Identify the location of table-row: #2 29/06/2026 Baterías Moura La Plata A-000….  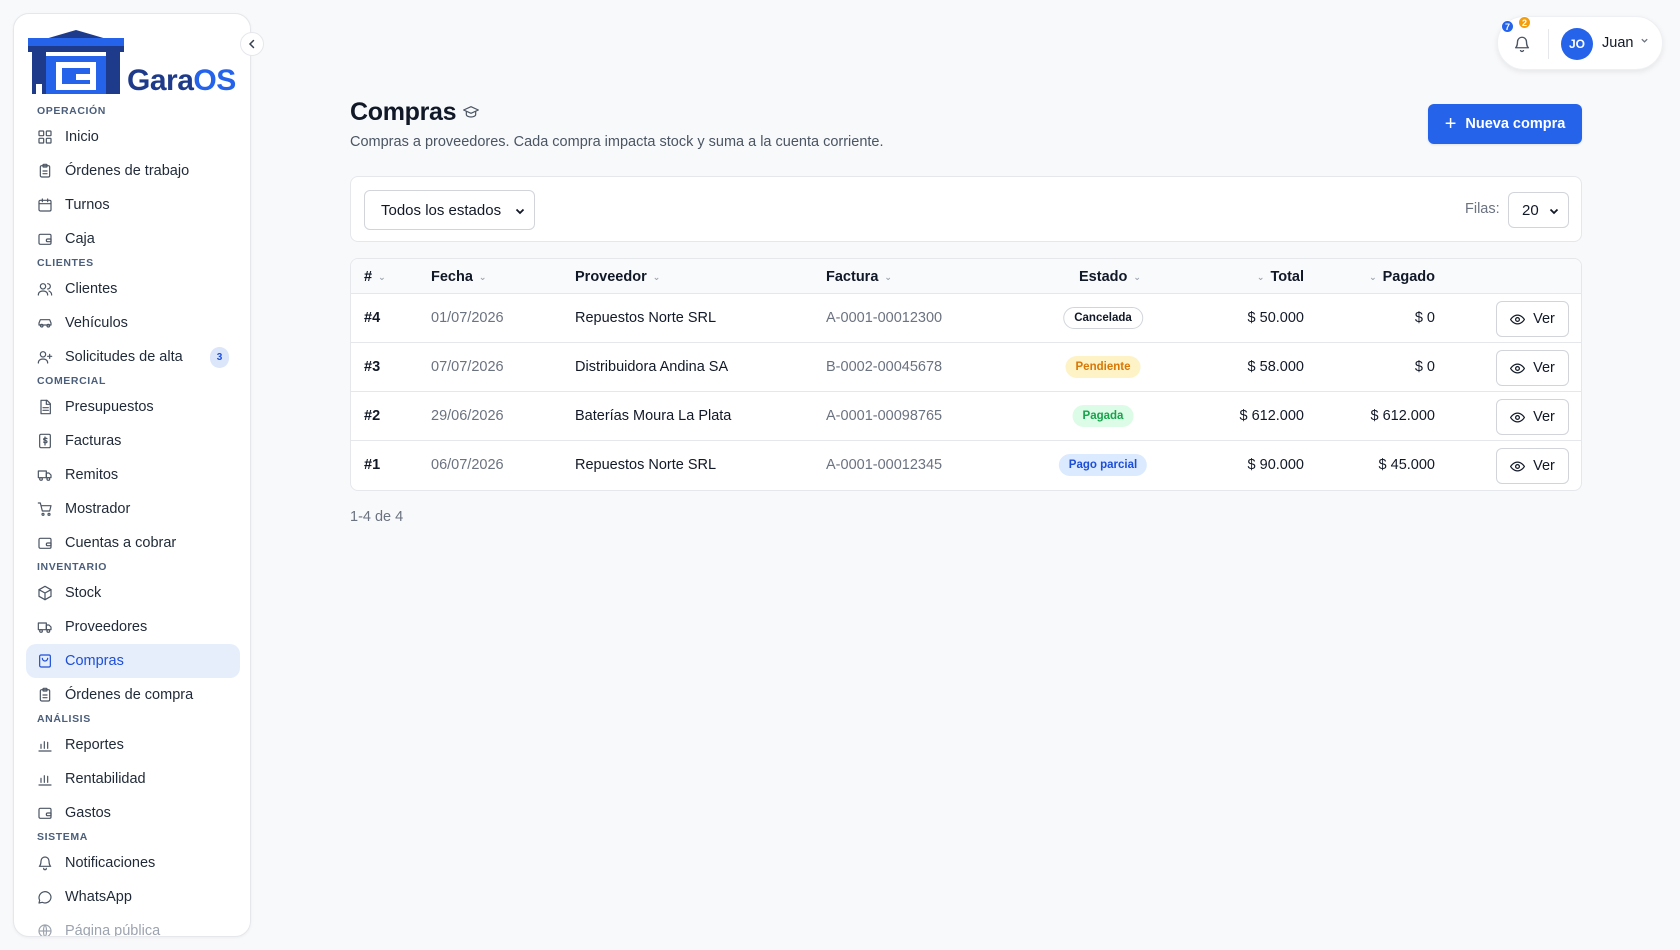
(966, 416).